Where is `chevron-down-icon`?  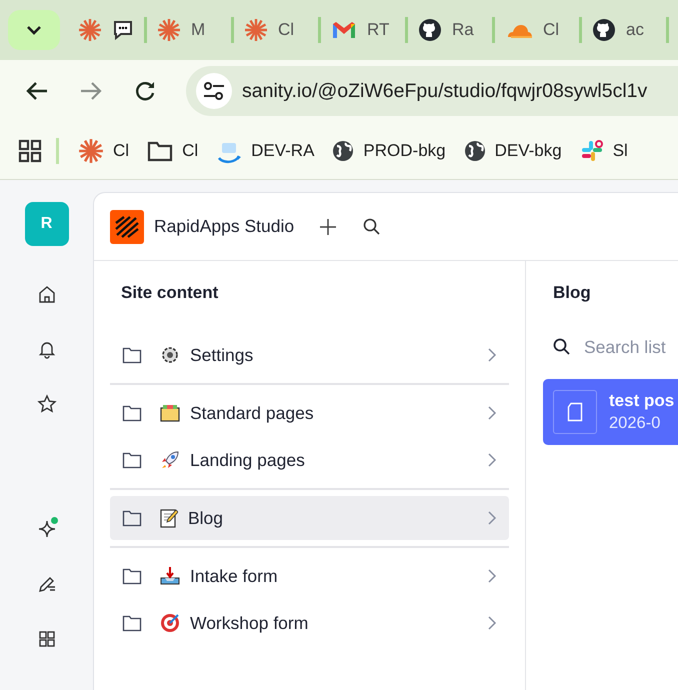 chevron-down-icon is located at coordinates (34, 30).